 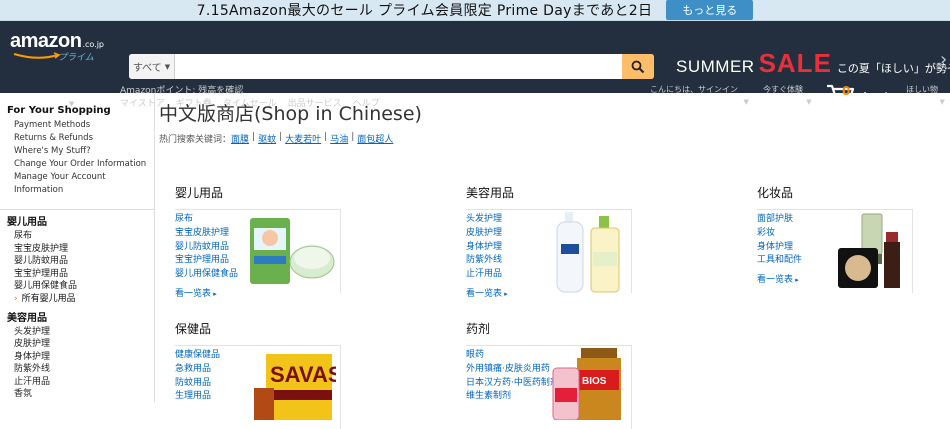 I want to click on page-title: 中文版商店(Shop in Chinese), so click(x=290, y=114).